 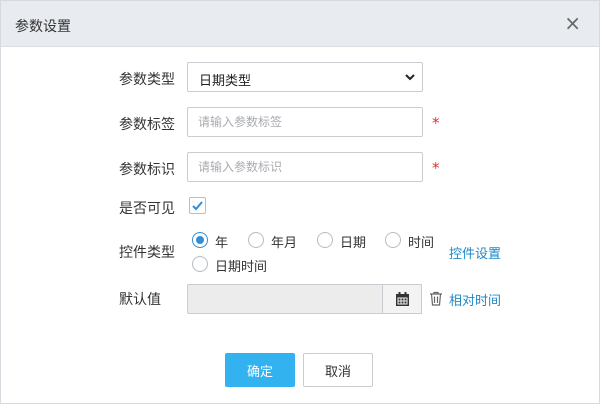 I want to click on param-id-field, so click(x=305, y=167).